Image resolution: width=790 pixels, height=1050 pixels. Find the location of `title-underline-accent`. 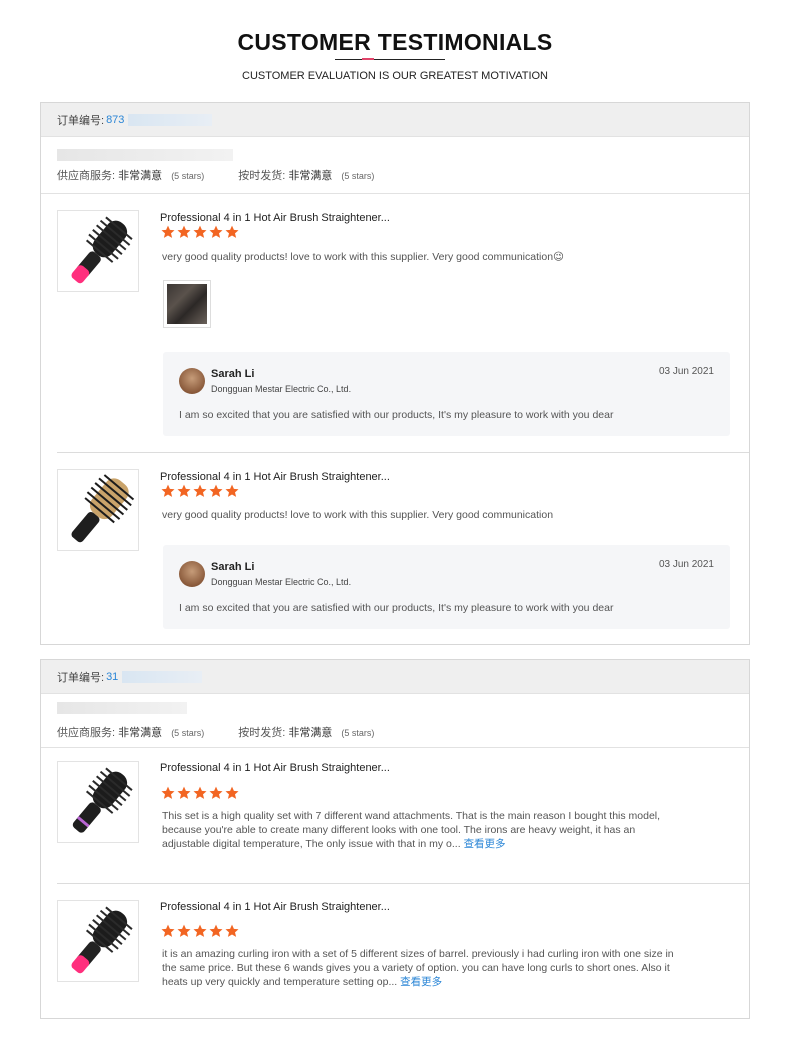

title-underline-accent is located at coordinates (368, 59).